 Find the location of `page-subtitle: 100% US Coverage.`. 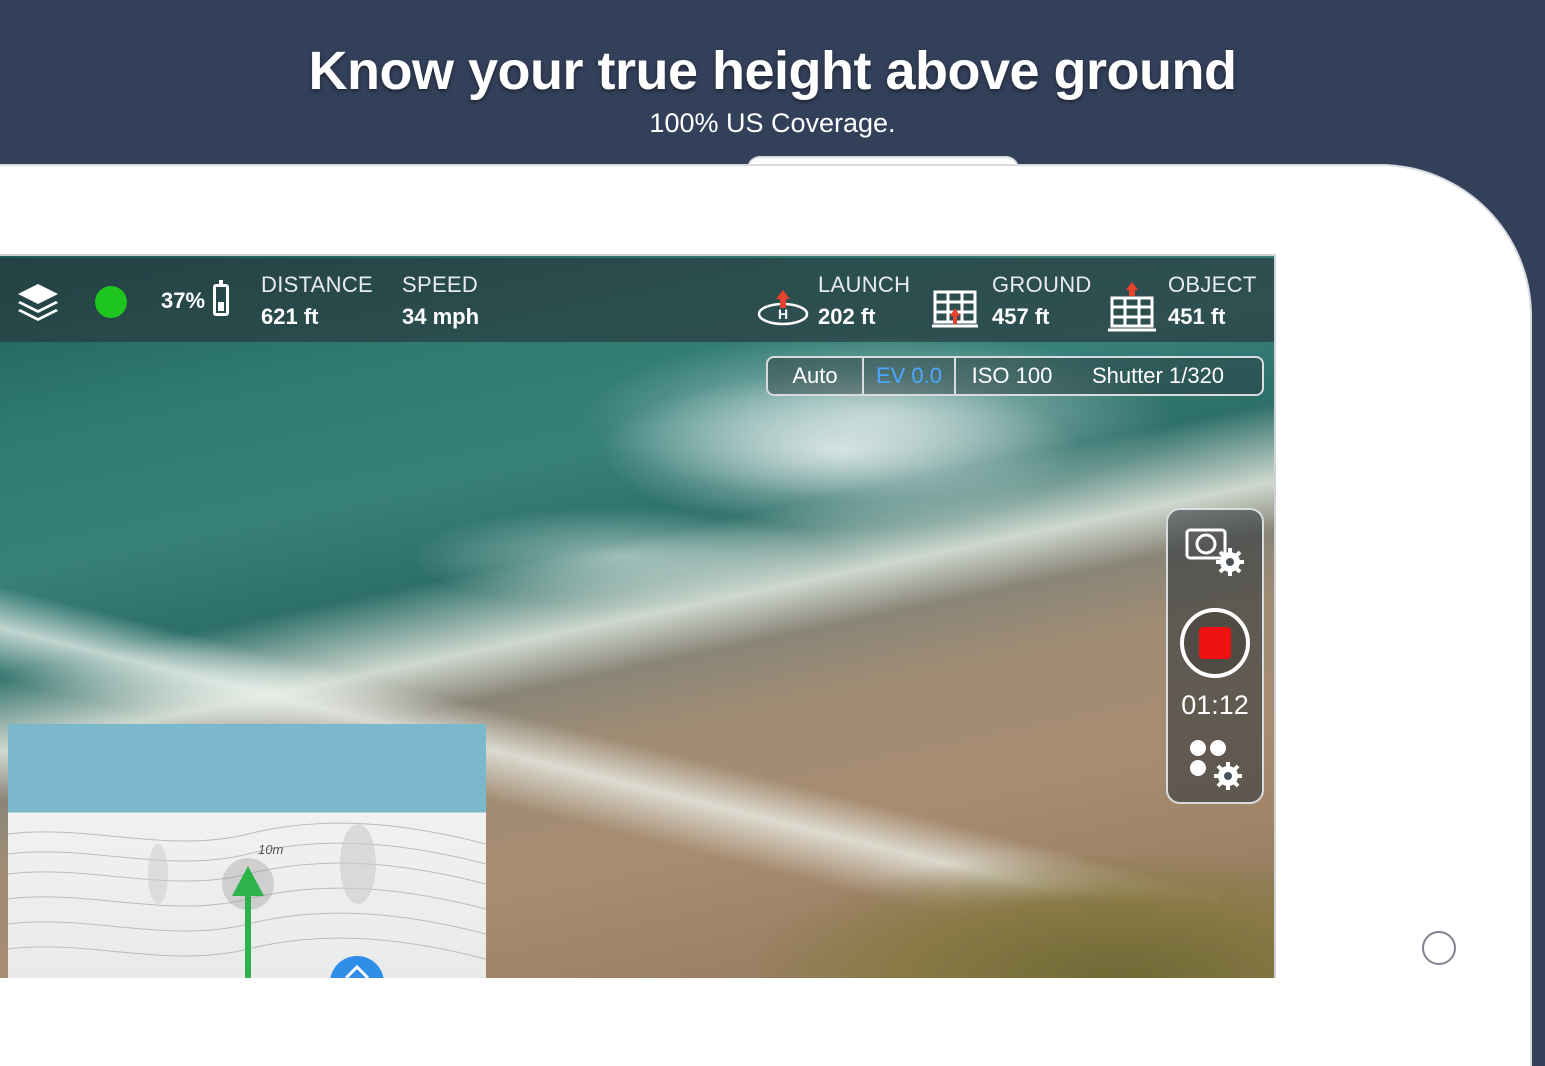

page-subtitle: 100% US Coverage. is located at coordinates (772, 123).